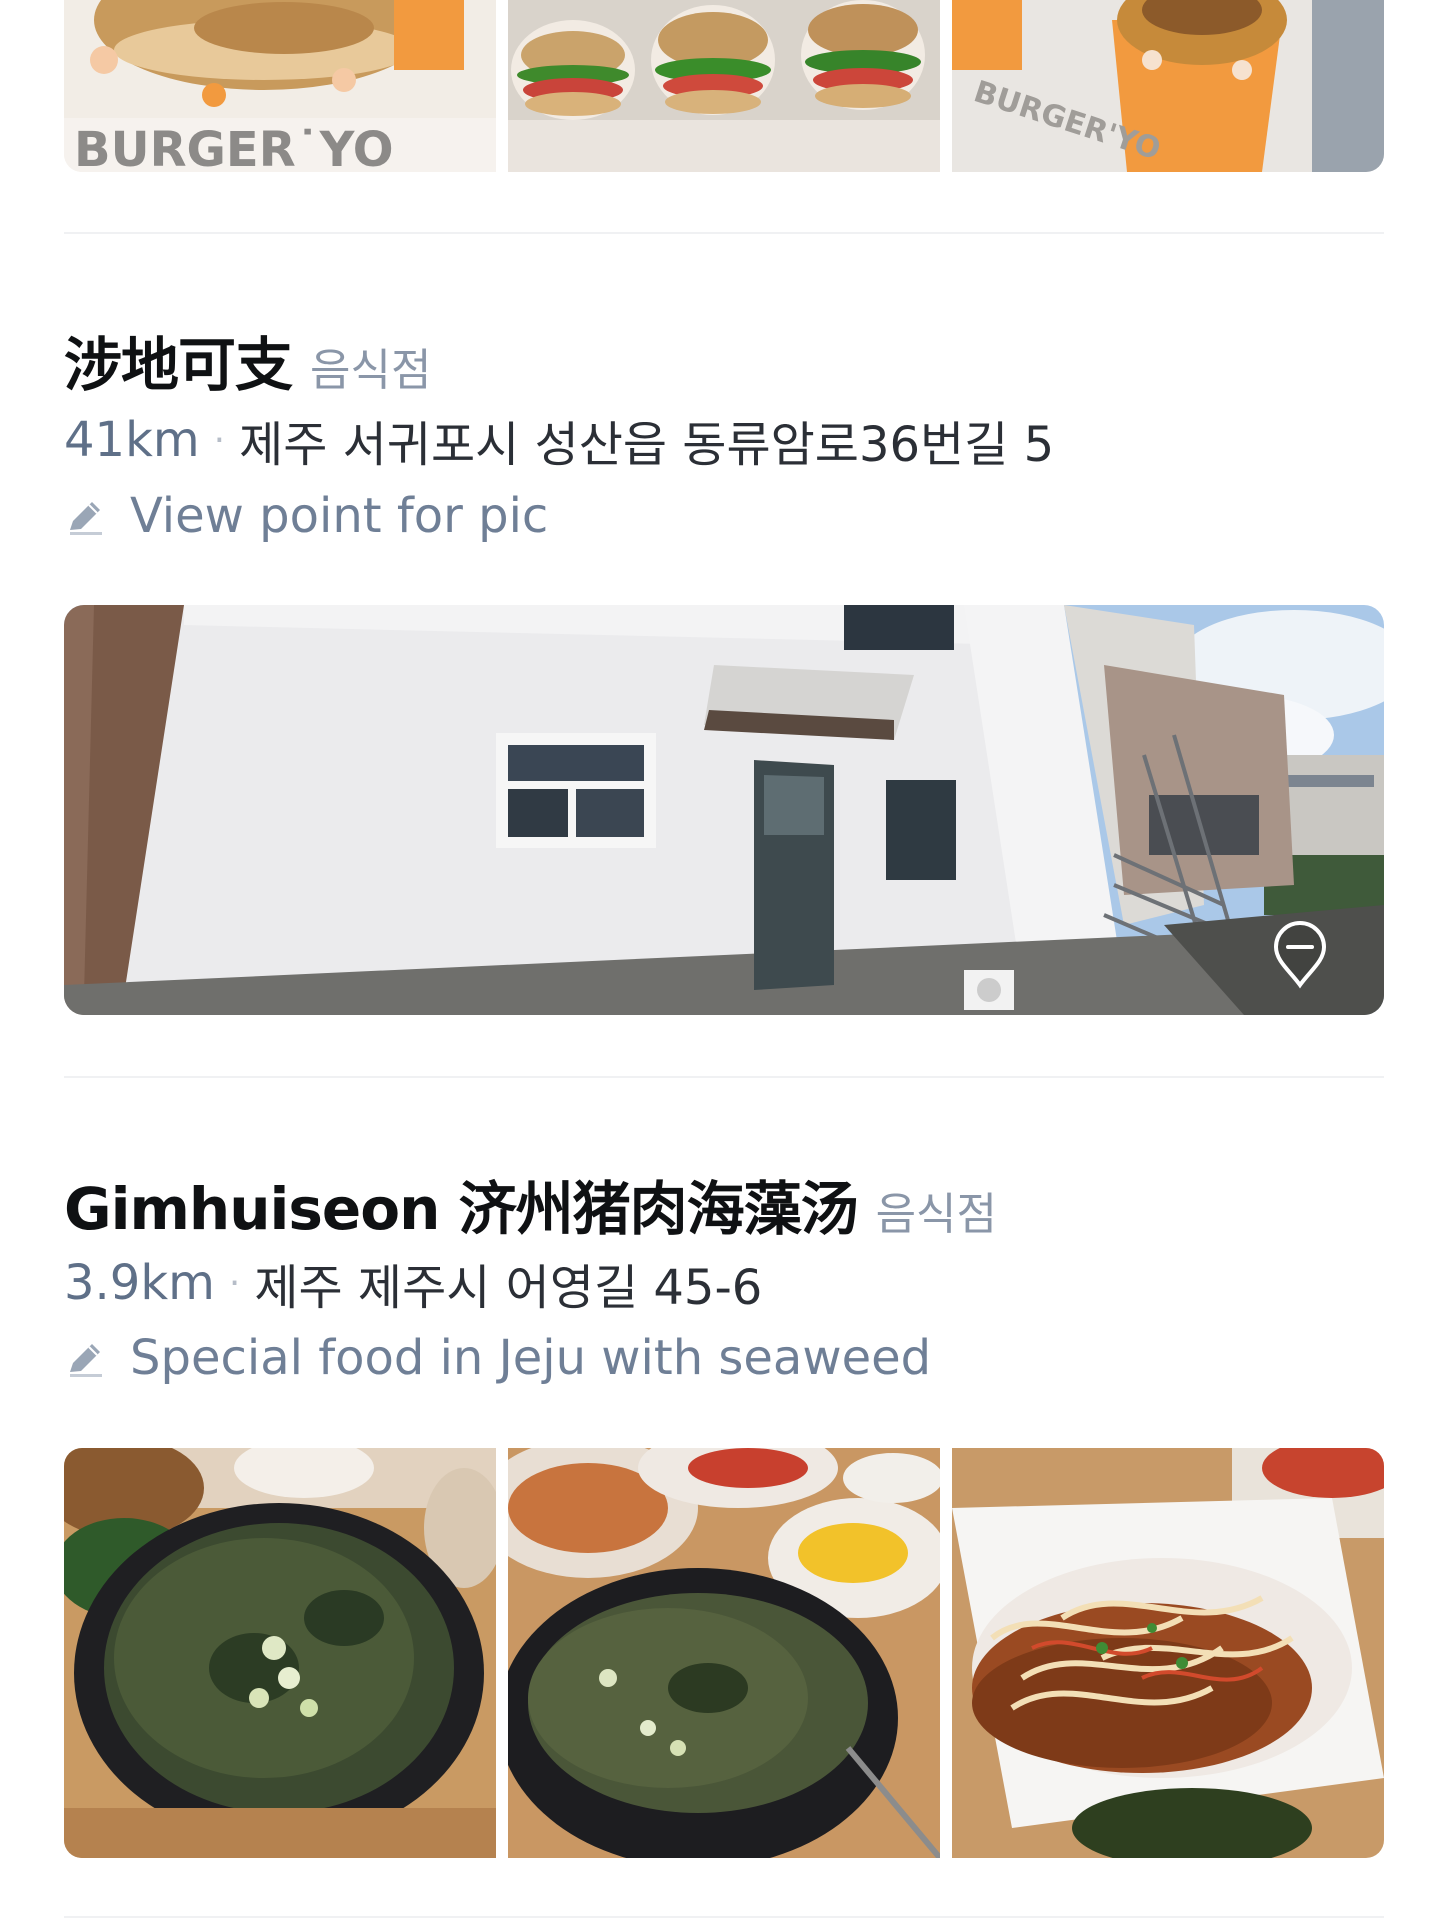 The height and width of the screenshot is (1920, 1440). I want to click on photo-burger-3: BURGER'YO, so click(1168, 86).